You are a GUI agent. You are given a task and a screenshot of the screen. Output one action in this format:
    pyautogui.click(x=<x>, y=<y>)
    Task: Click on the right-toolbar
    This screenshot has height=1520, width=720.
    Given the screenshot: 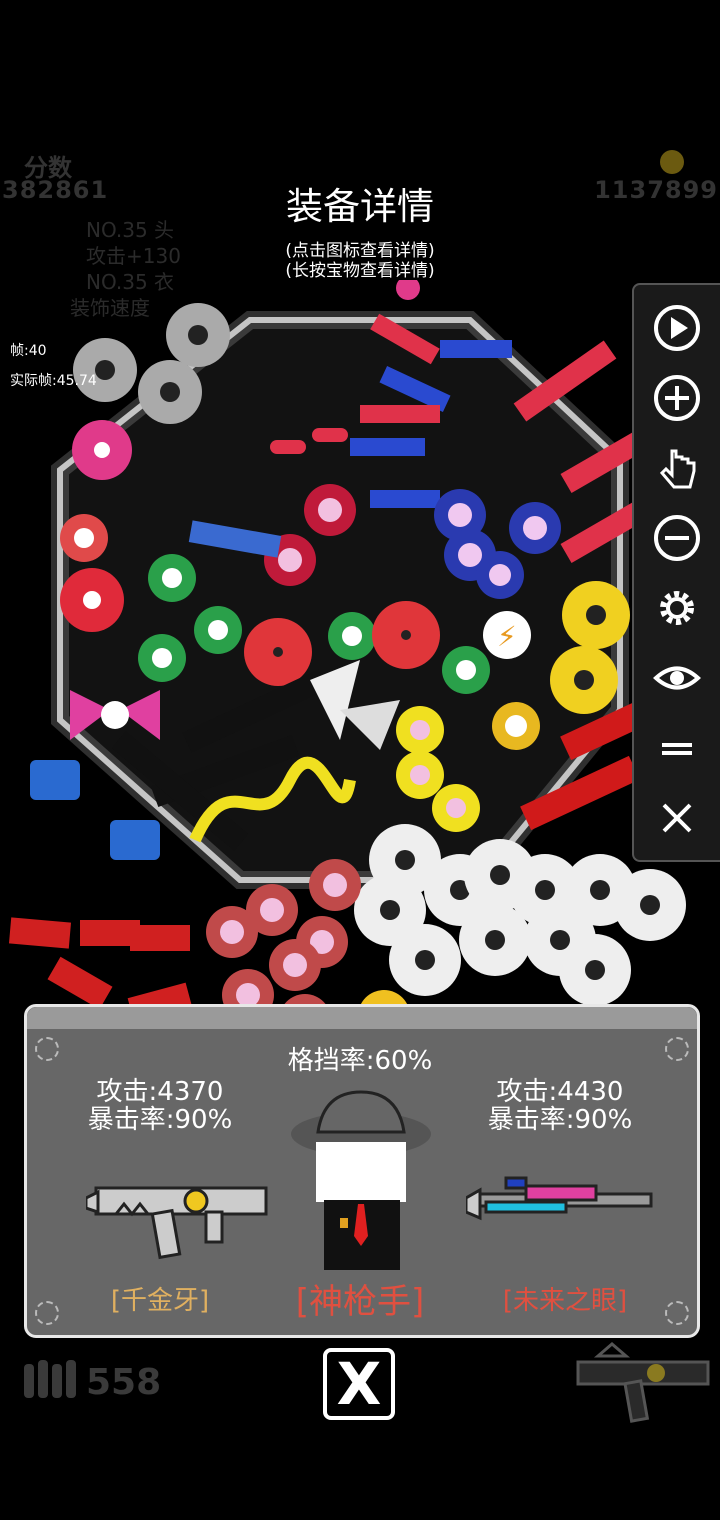 What is the action you would take?
    pyautogui.click(x=676, y=572)
    